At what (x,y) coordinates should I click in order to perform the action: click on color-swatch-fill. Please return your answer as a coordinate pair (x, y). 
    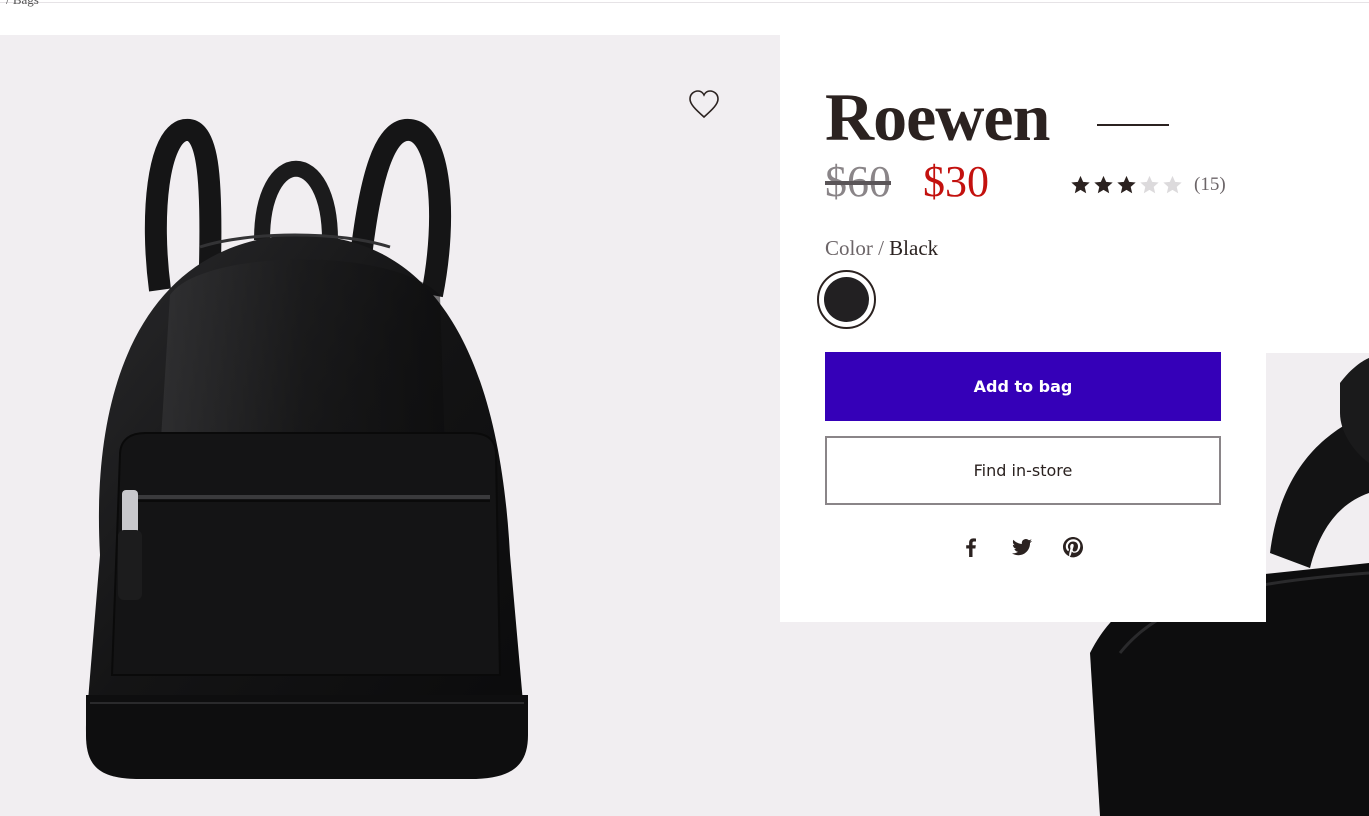
    Looking at the image, I should click on (846, 299).